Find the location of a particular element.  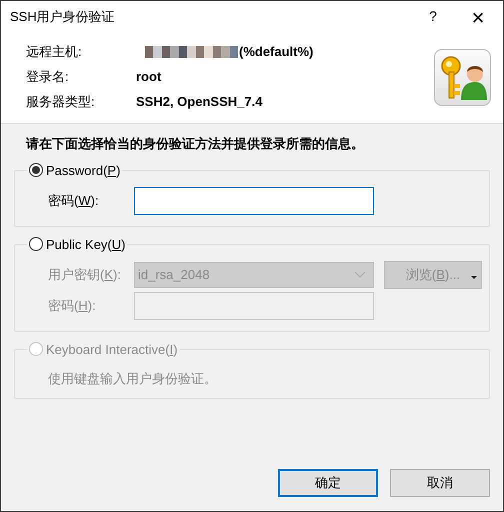

ok-button: 确定 is located at coordinates (328, 483).